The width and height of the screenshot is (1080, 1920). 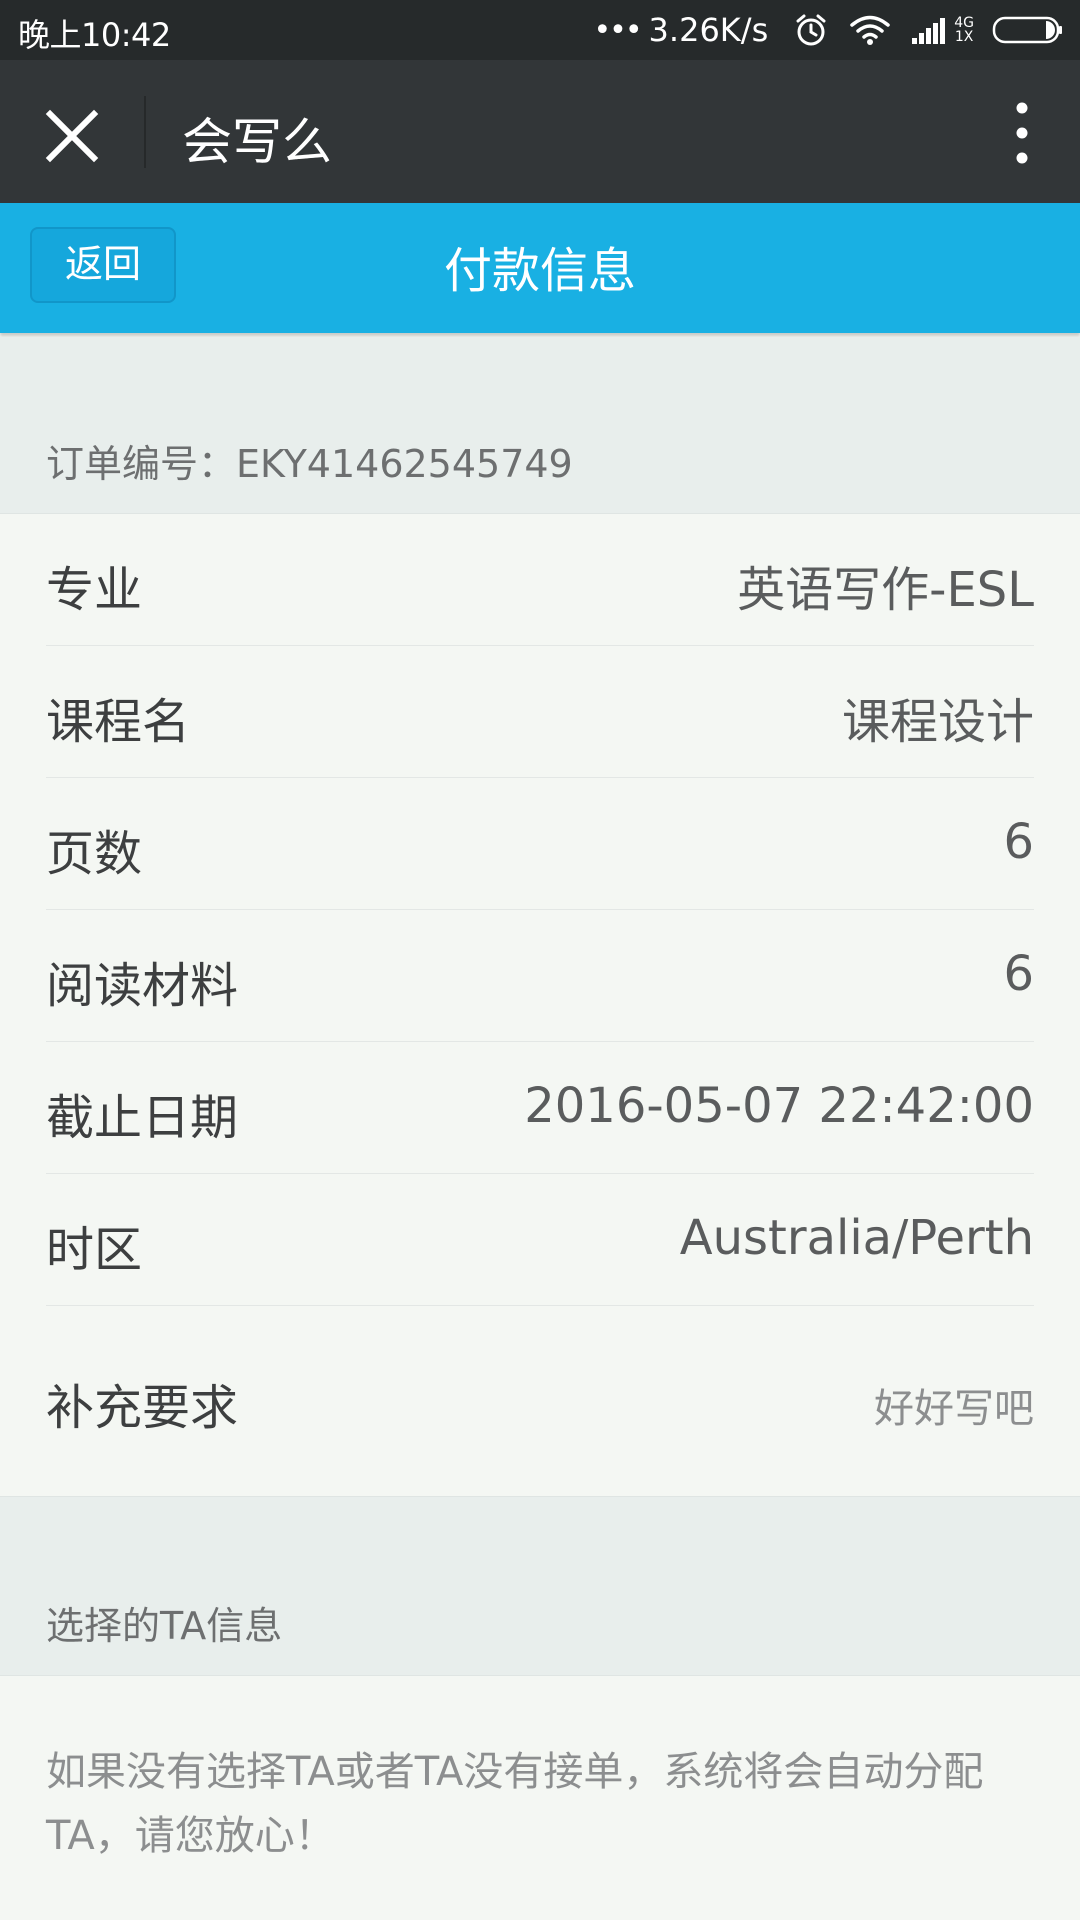 What do you see at coordinates (708, 30) in the screenshot?
I see `network-speed: 3.26K/s` at bounding box center [708, 30].